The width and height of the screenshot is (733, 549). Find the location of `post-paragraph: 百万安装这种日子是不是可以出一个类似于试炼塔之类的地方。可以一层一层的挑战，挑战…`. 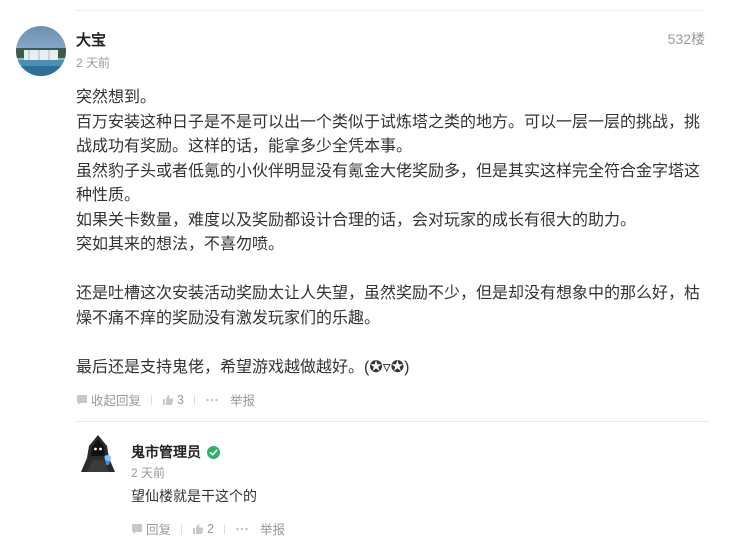

post-paragraph: 百万安装这种日子是不是可以出一个类似于试炼塔之类的地方。可以一层一层的挑战，挑战… is located at coordinates (388, 134).